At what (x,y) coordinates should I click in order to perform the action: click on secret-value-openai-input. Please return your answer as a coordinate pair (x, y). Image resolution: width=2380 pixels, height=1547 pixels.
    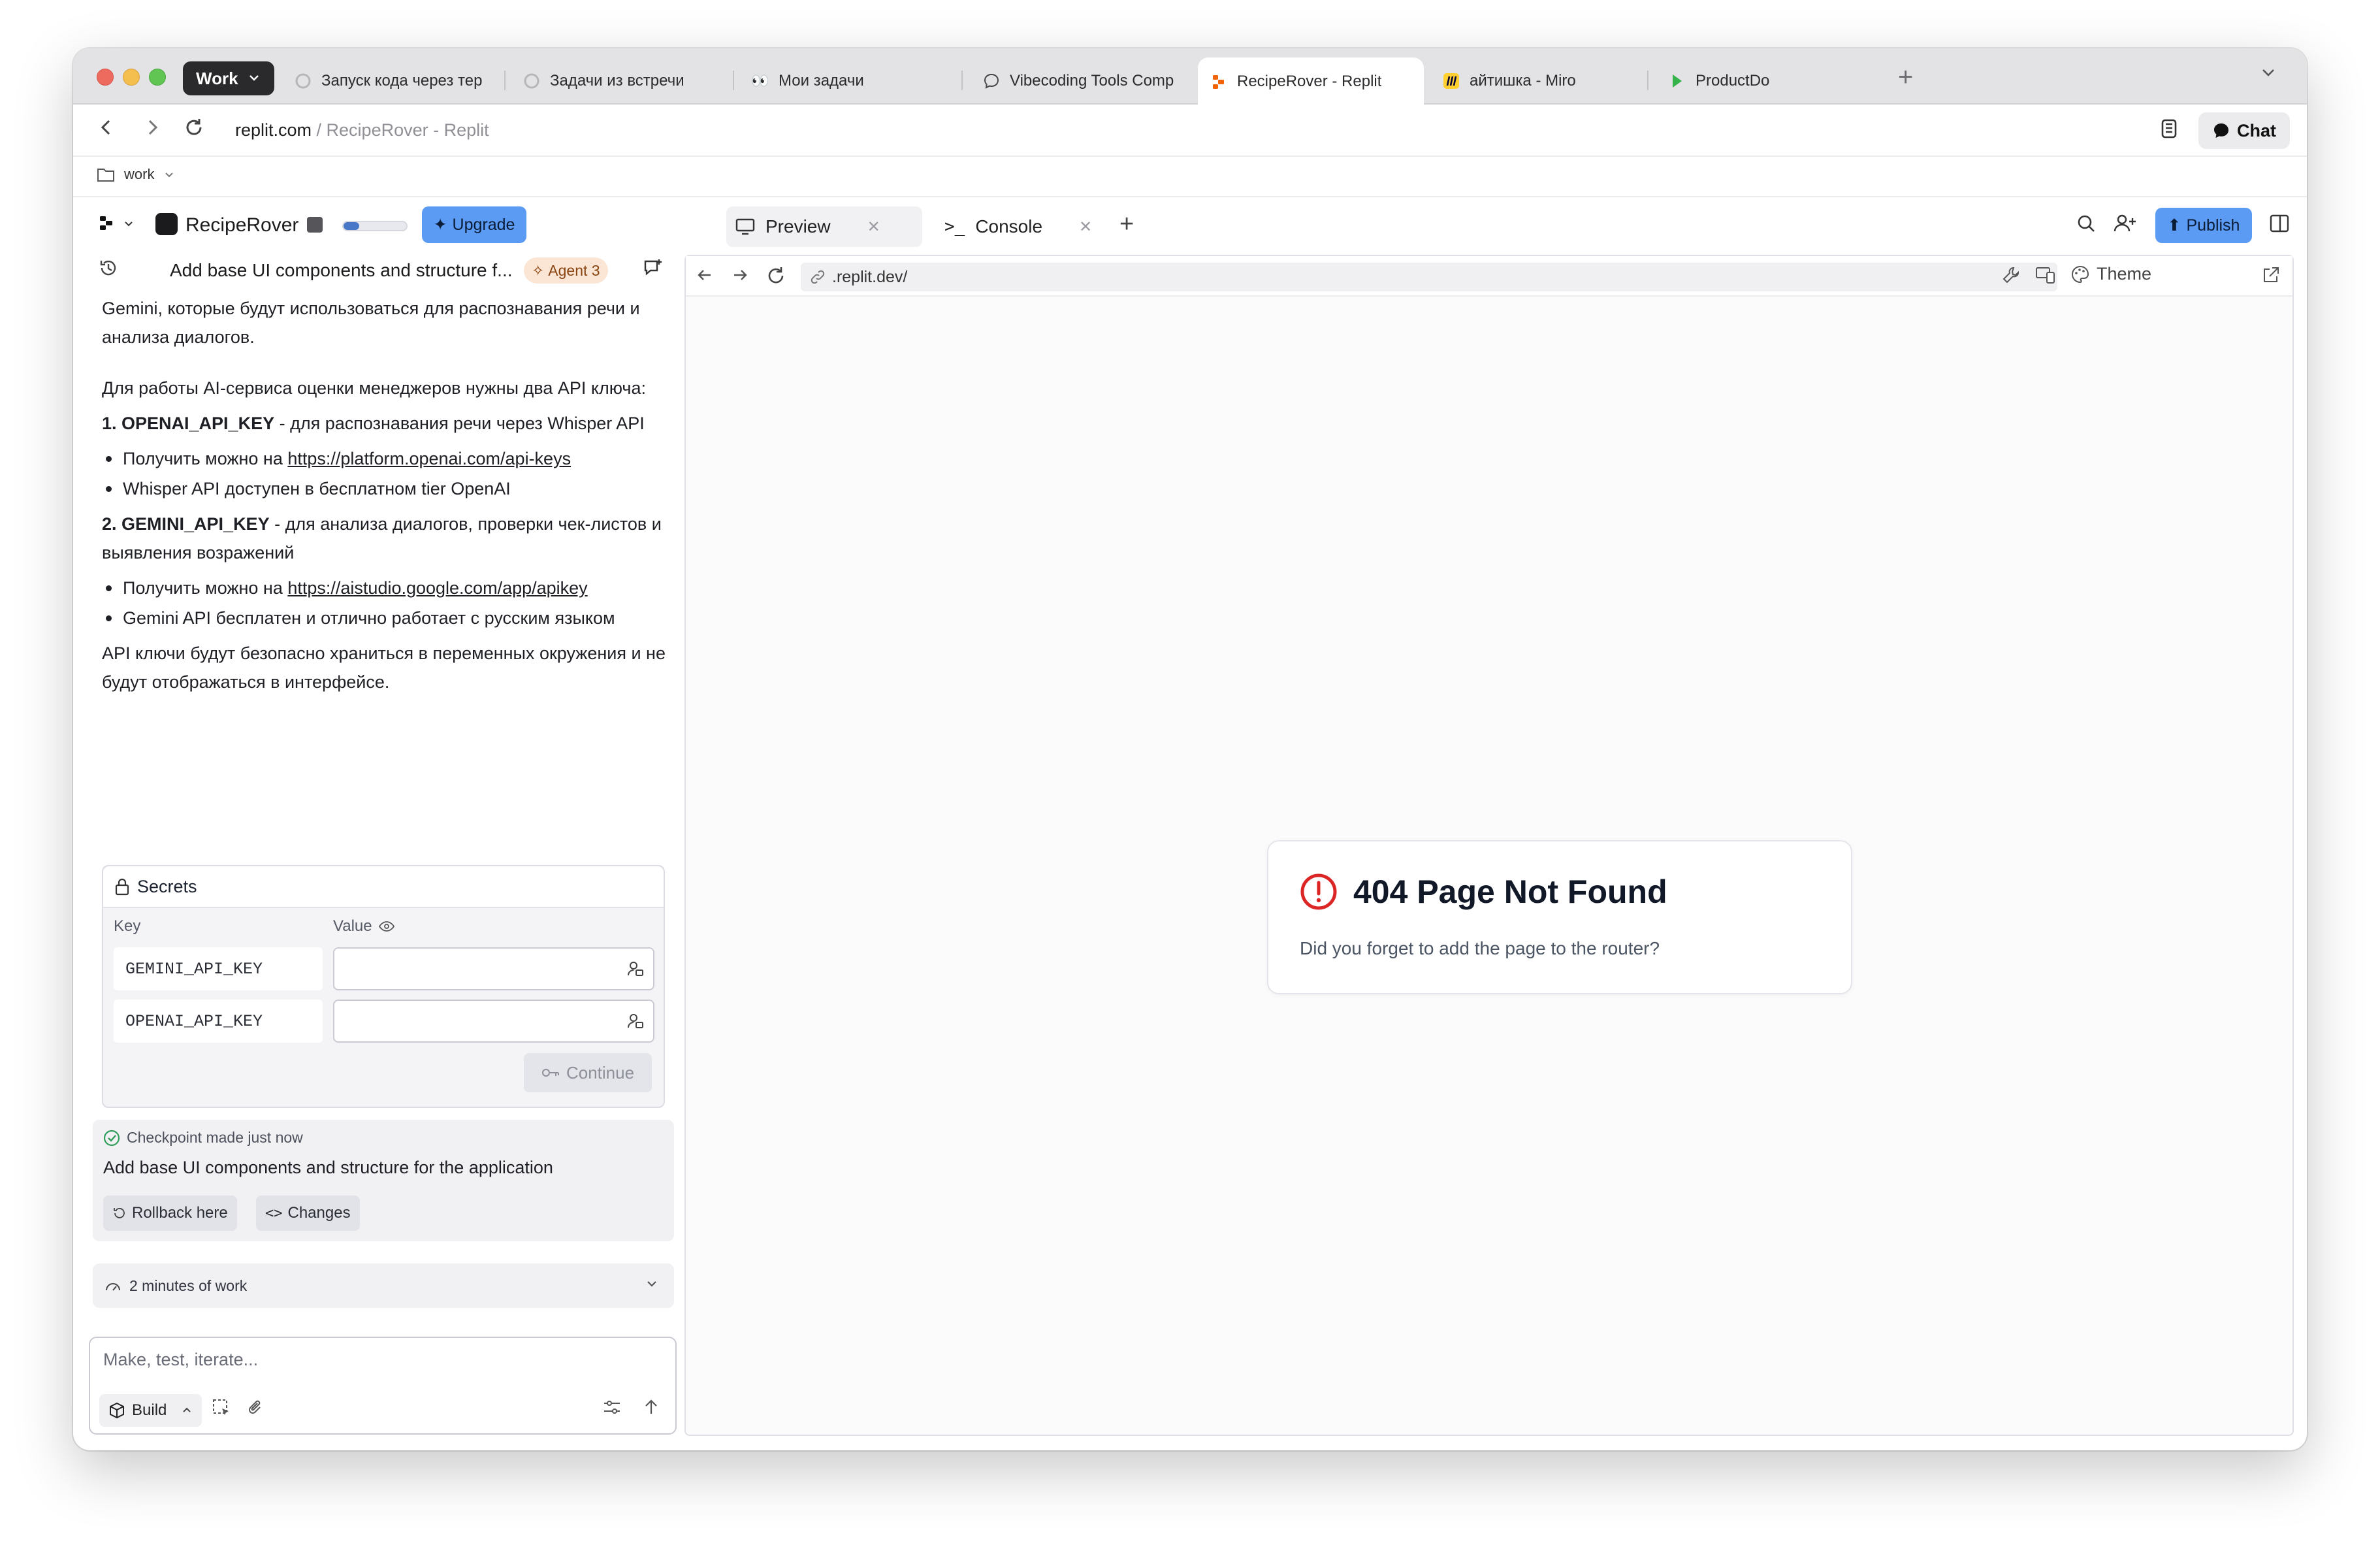
    Looking at the image, I should click on (493, 1021).